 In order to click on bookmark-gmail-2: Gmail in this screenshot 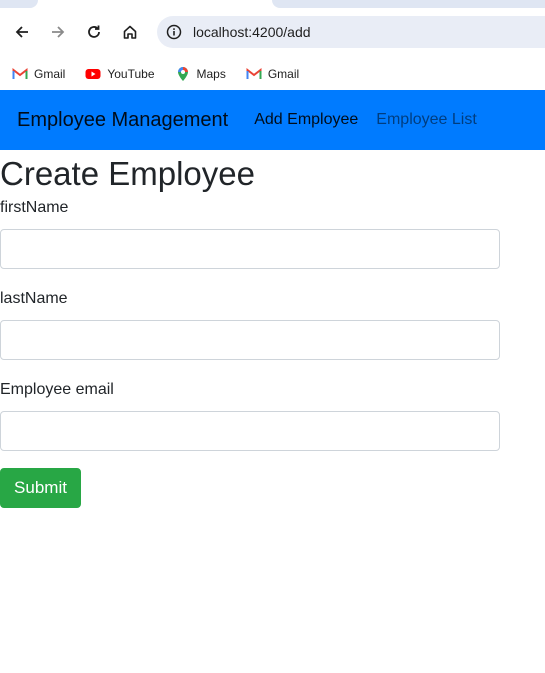, I will do `click(272, 74)`.